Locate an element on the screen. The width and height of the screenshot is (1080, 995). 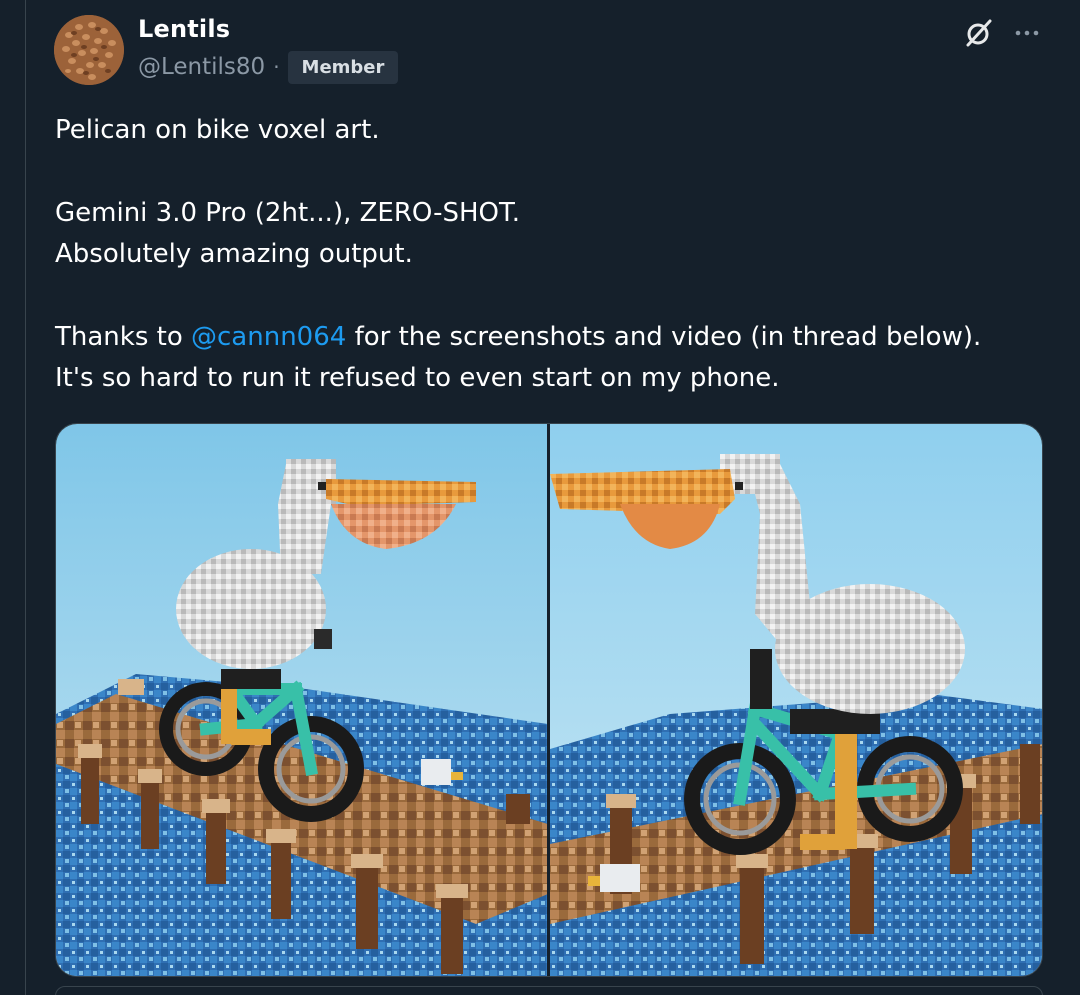
grok-icon is located at coordinates (979, 33).